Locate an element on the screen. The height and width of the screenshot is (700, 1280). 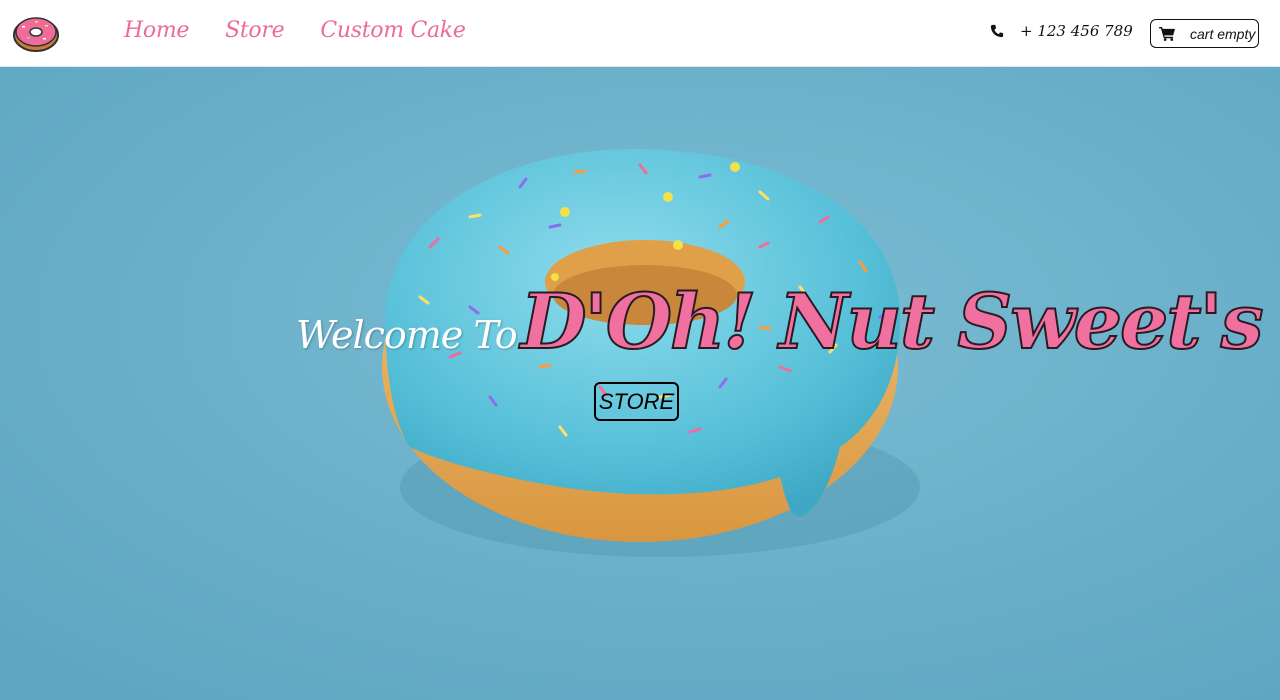
nav-link-custom-cake: Custom Cake is located at coordinates (393, 30).